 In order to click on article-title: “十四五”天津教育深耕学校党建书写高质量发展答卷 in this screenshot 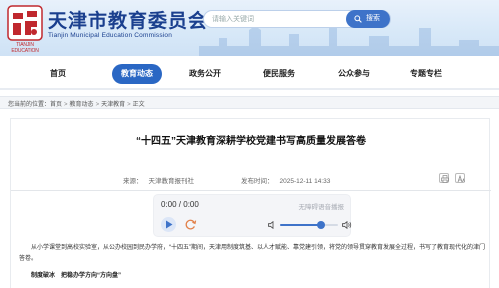, I will do `click(251, 141)`.